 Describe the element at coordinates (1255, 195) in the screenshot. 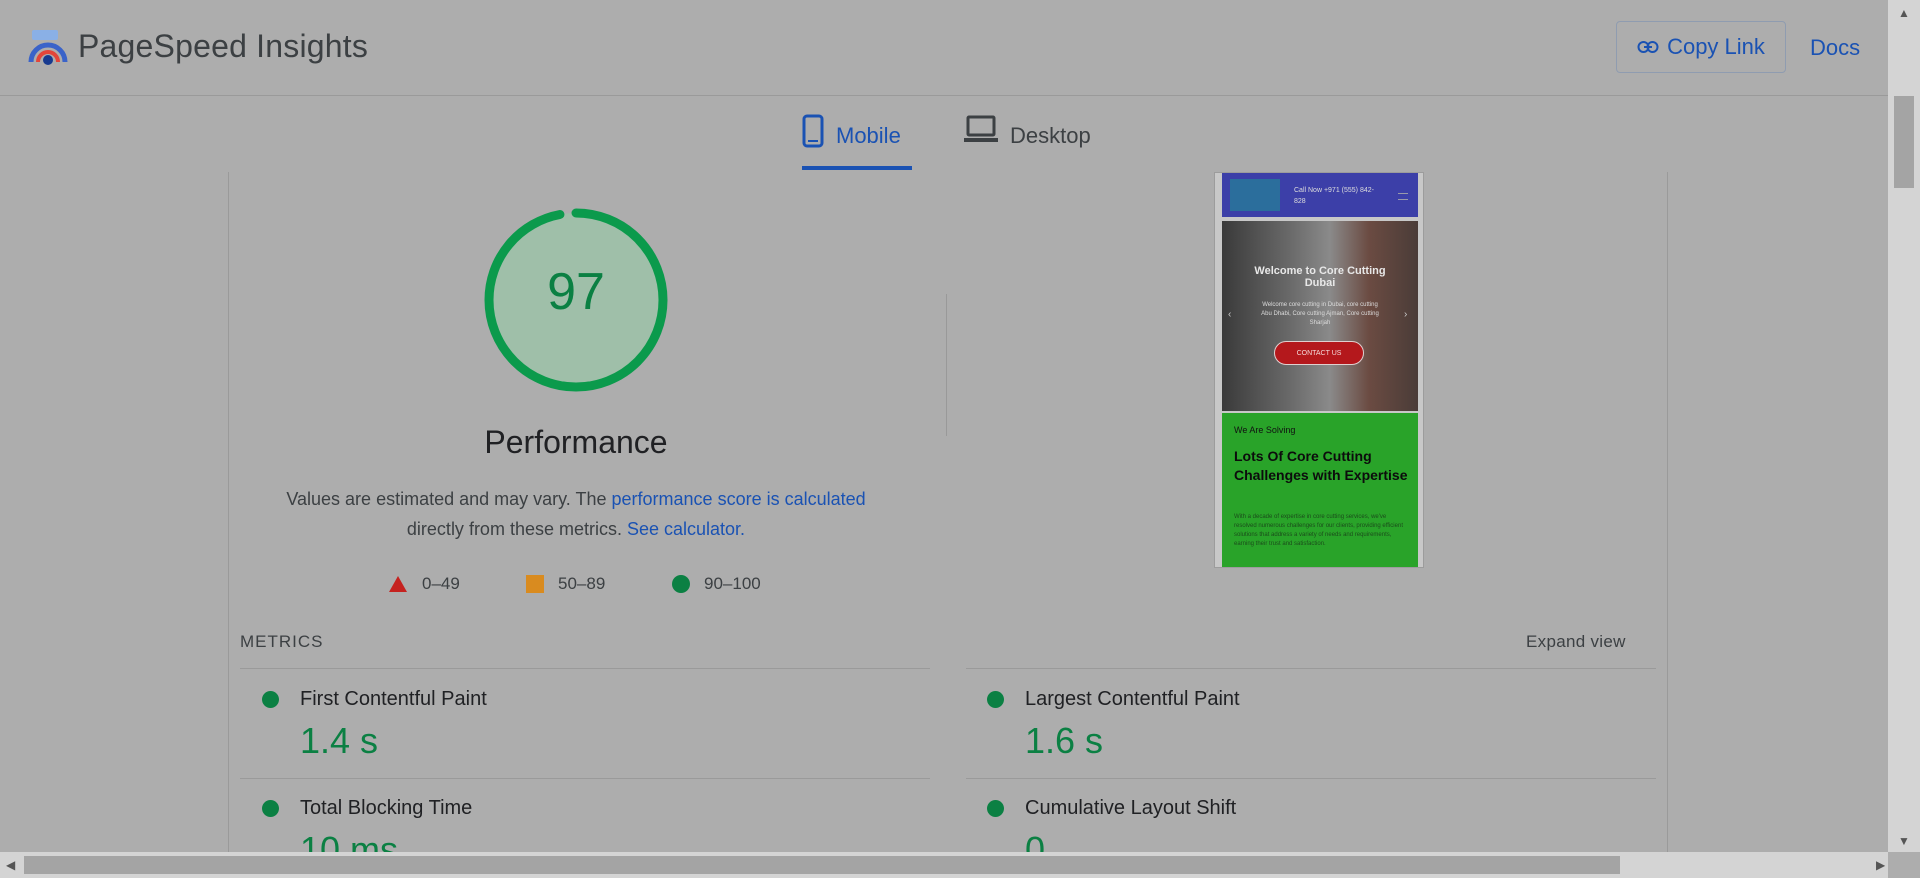

I see `screenshot-site-logo` at that location.